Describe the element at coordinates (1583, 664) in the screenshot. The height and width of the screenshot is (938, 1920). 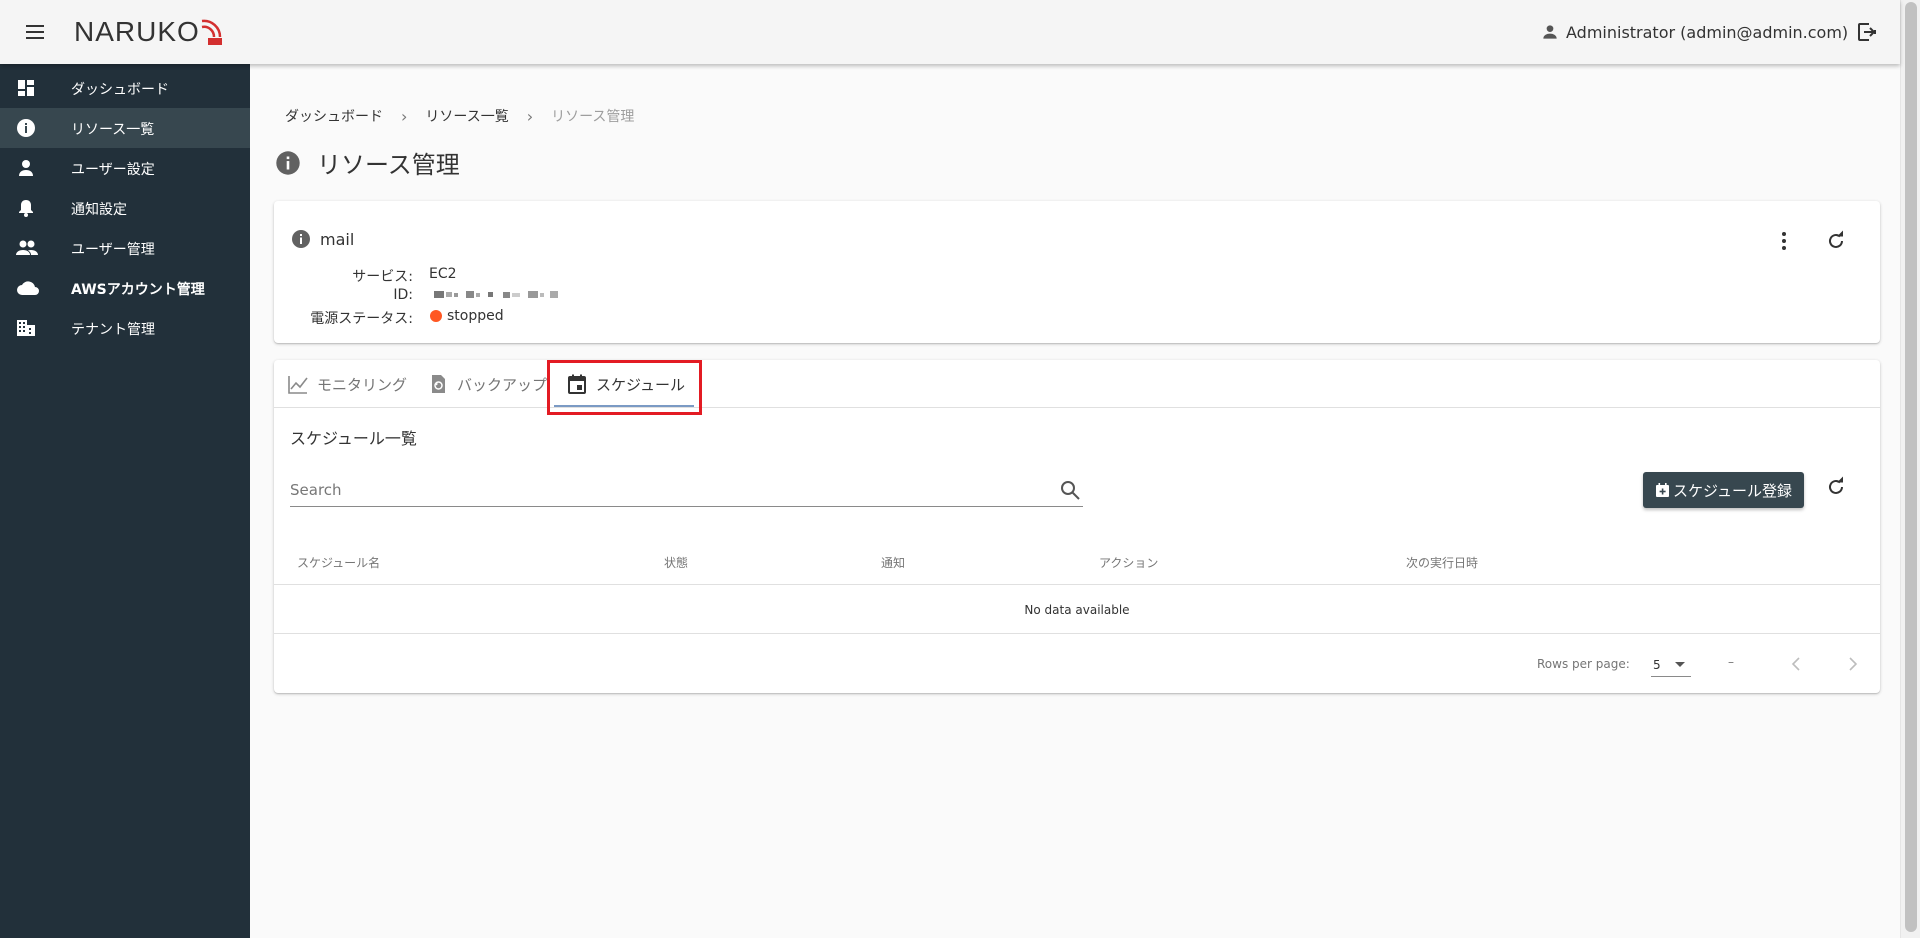
I see `rows-per-page-label: Rows per page:` at that location.